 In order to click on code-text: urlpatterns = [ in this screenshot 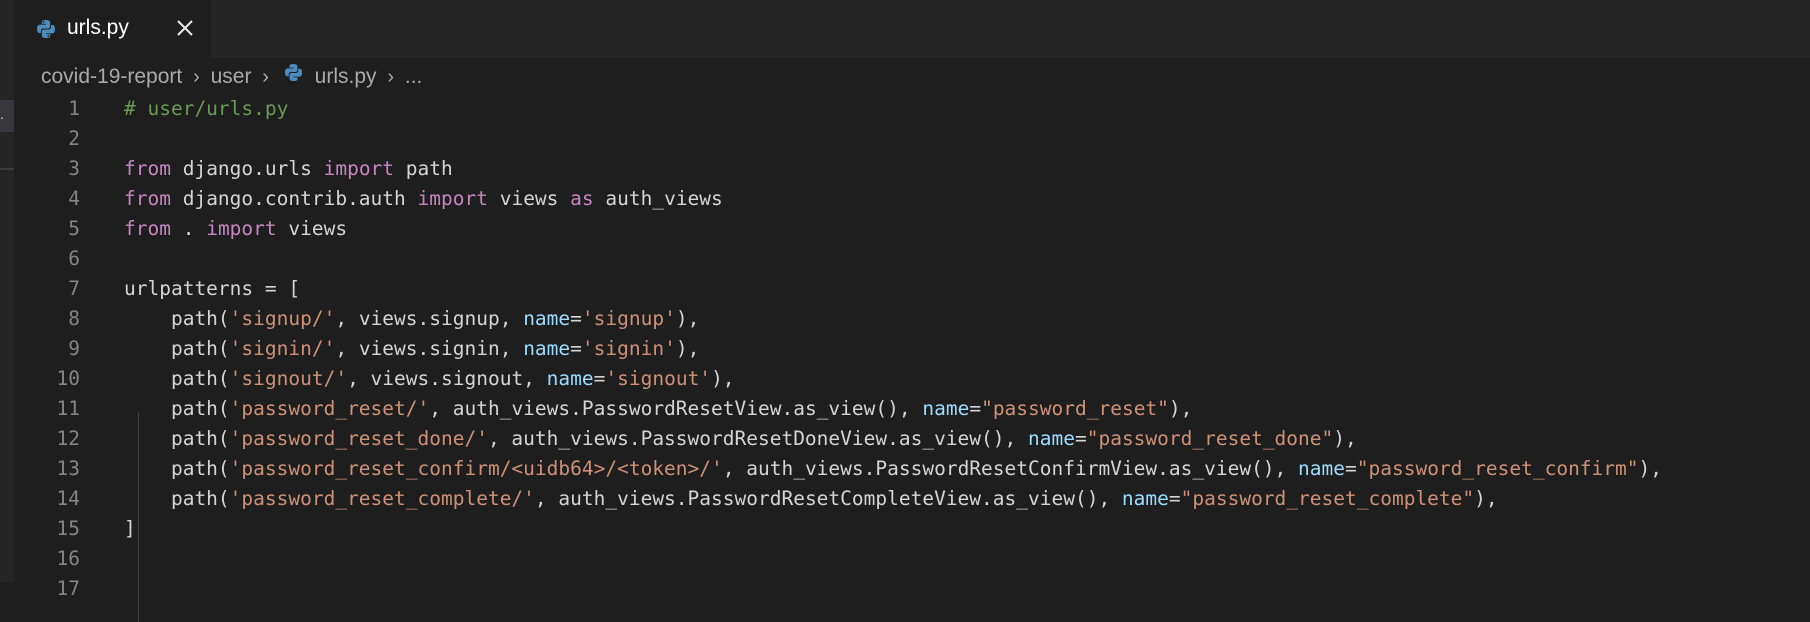, I will do `click(212, 289)`.